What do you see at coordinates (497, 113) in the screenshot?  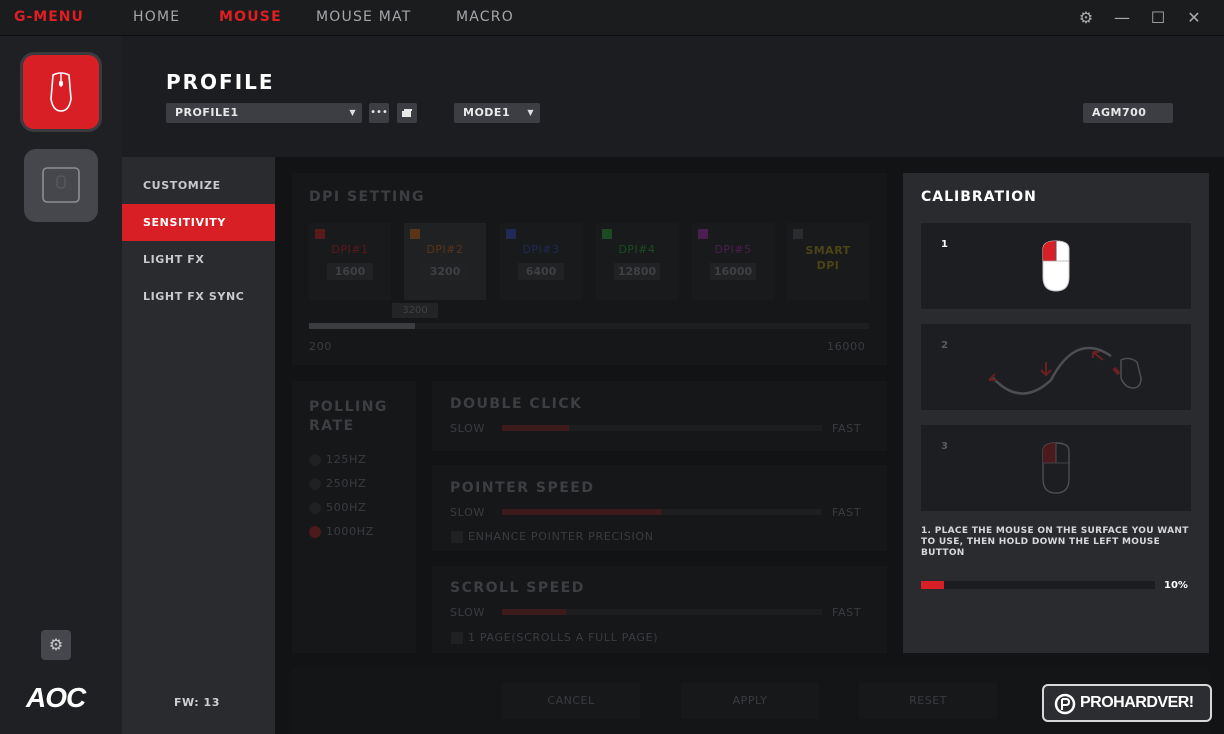 I see `mode-select: MODE1 ▼` at bounding box center [497, 113].